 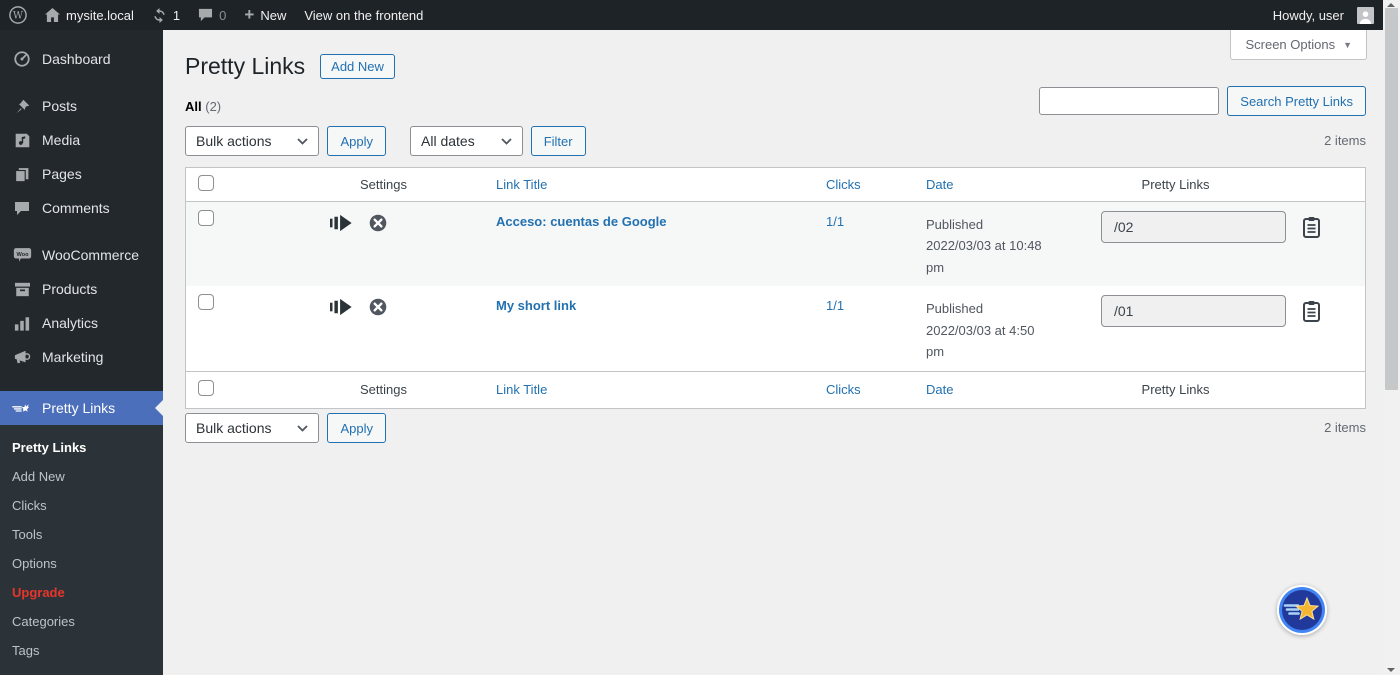 I want to click on sidebar-item-marketing: Marketing, so click(x=81, y=357).